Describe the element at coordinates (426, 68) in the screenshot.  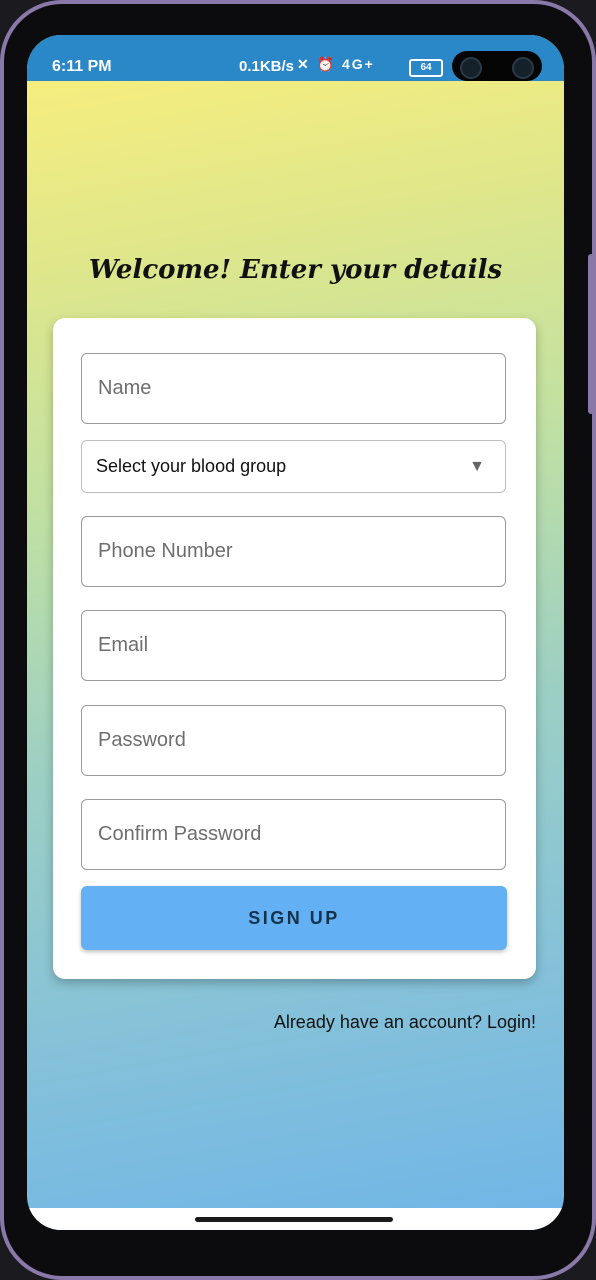
I see `battery-icon: 64` at that location.